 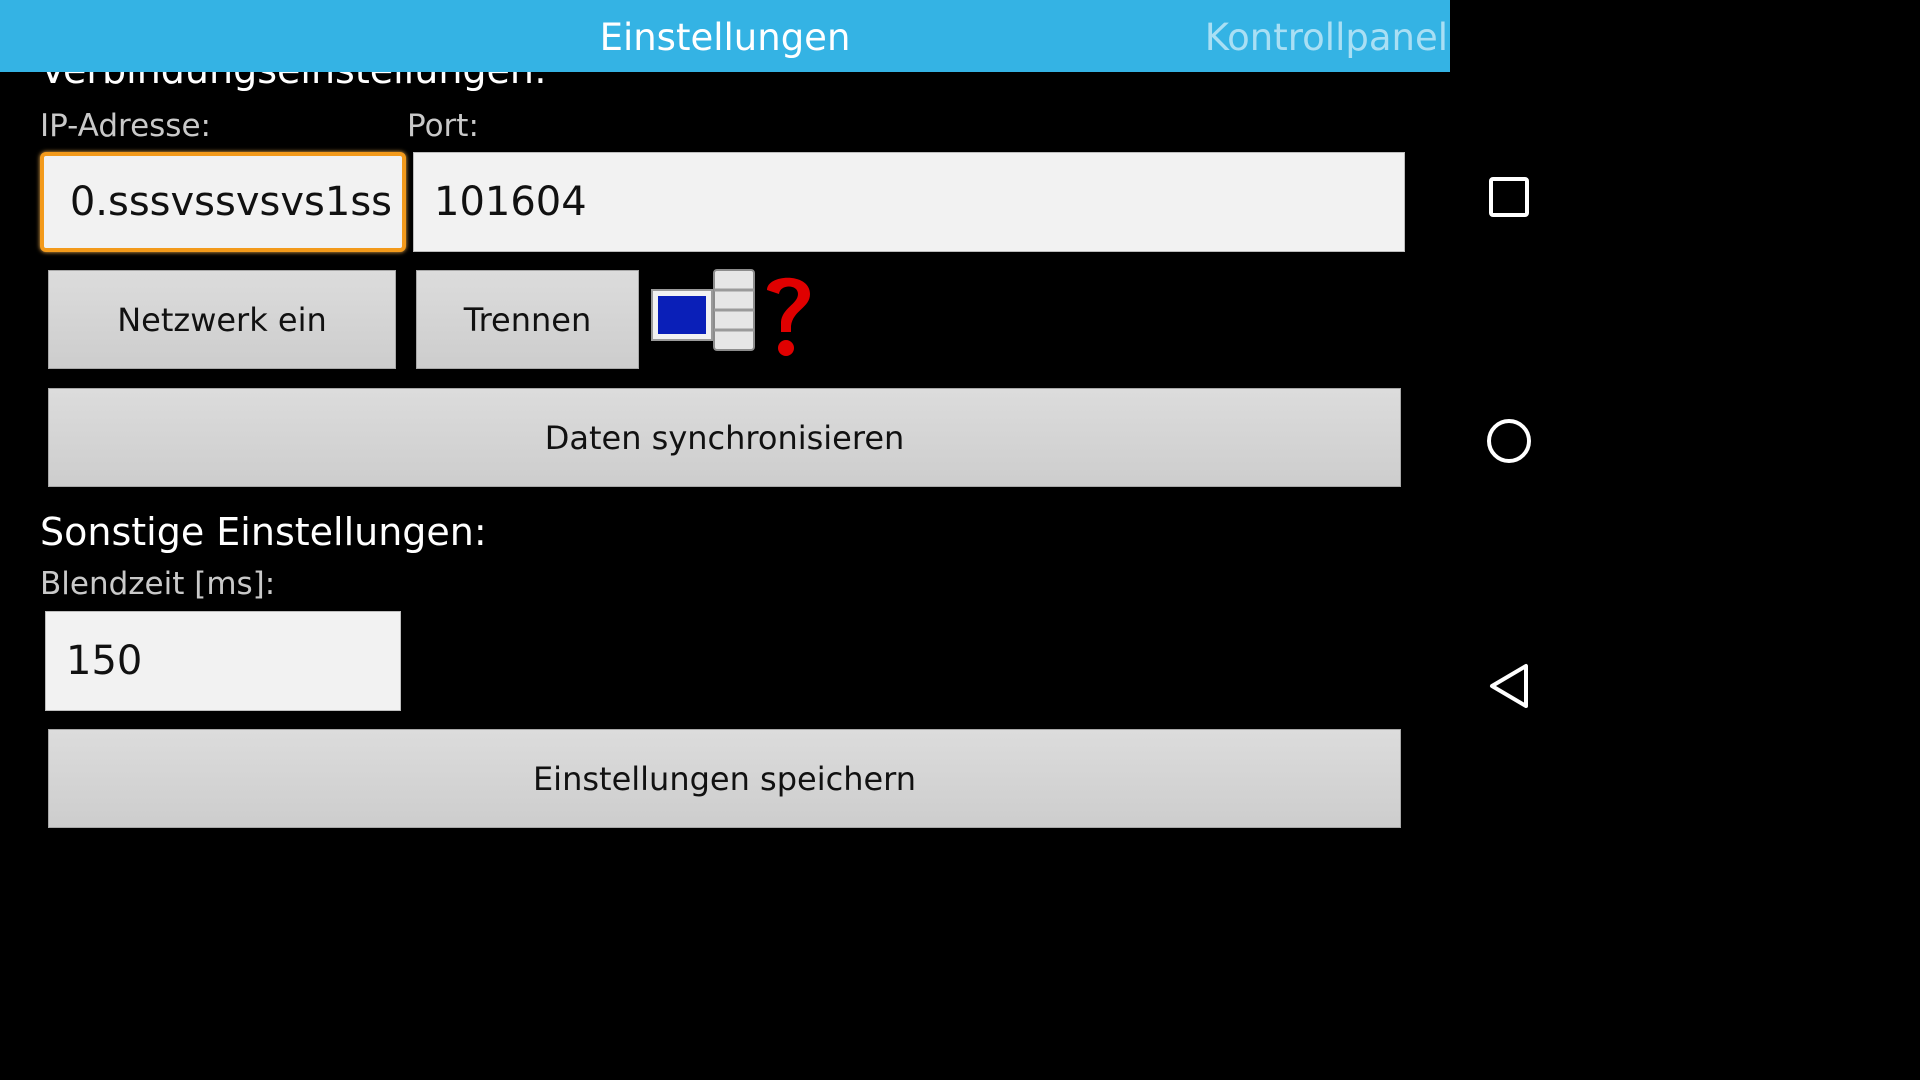 What do you see at coordinates (230, 202) in the screenshot?
I see `ip-address-value: 0.sssvssvsvs1ss` at bounding box center [230, 202].